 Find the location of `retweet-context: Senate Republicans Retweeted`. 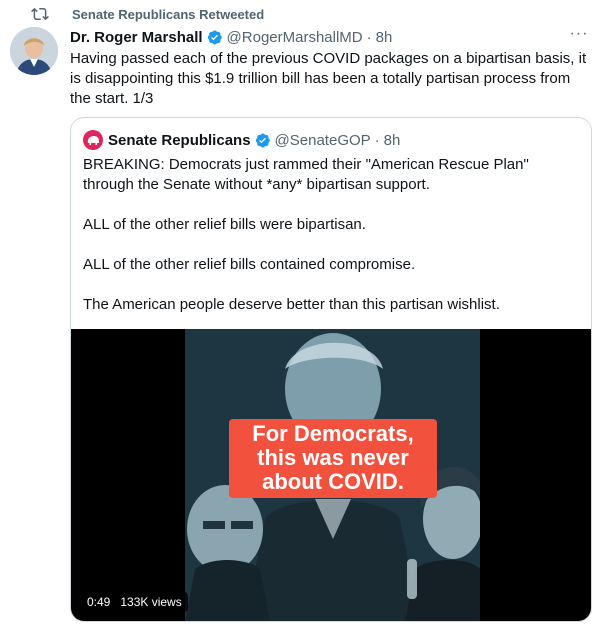

retweet-context: Senate Republicans Retweeted is located at coordinates (148, 14).